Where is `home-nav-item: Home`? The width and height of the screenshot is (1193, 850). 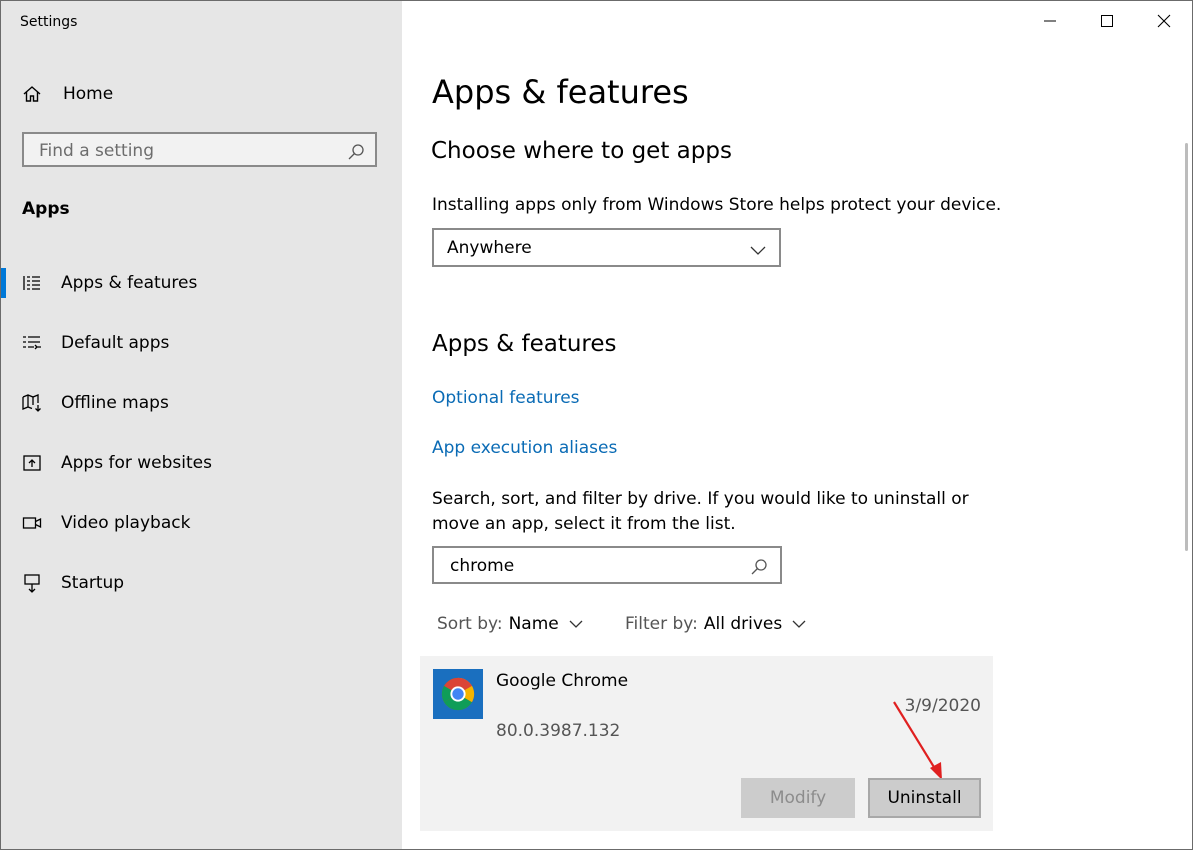
home-nav-item: Home is located at coordinates (201, 94).